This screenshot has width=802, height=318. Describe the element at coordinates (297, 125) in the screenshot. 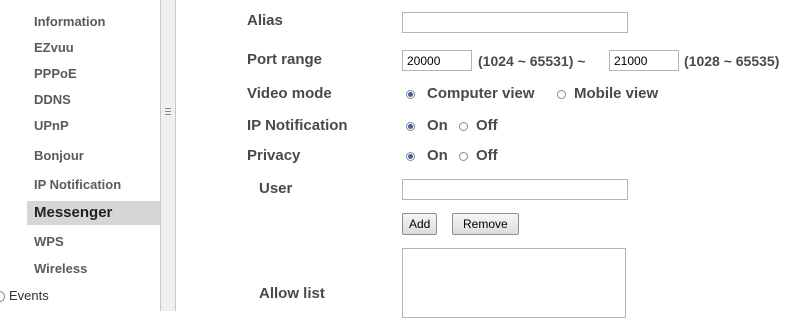

I see `ip-notification-label: IP Notification` at that location.